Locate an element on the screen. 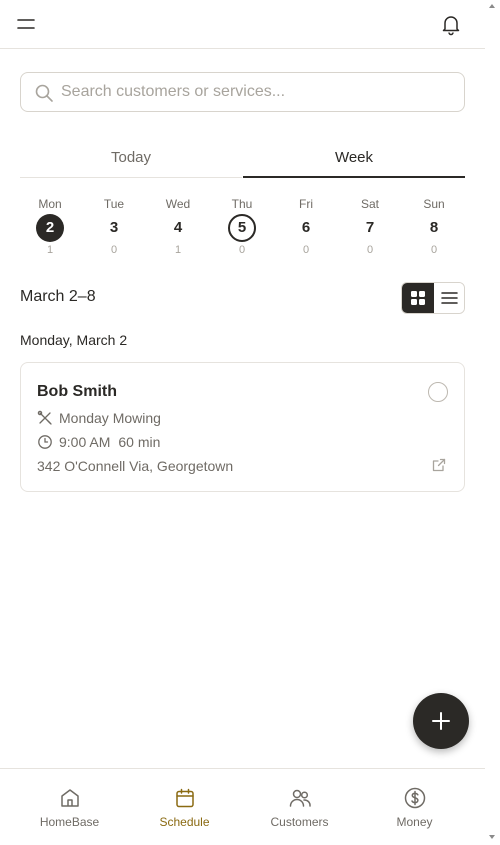 This screenshot has height=845, width=500. search-input is located at coordinates (258, 92).